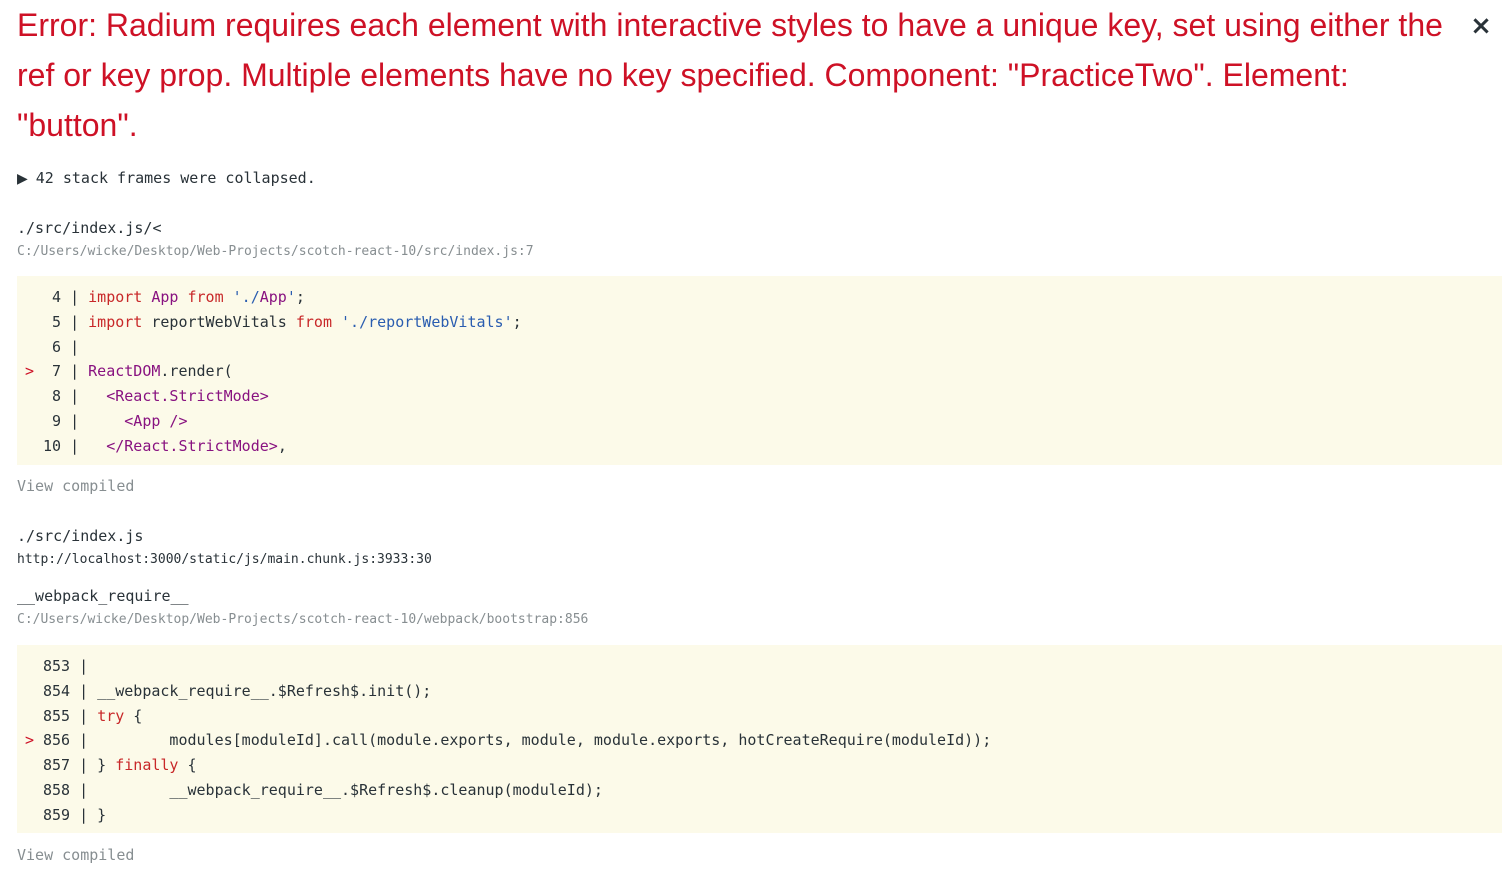 Image resolution: width=1511 pixels, height=875 pixels. What do you see at coordinates (57, 814) in the screenshot?
I see `line-number: 859` at bounding box center [57, 814].